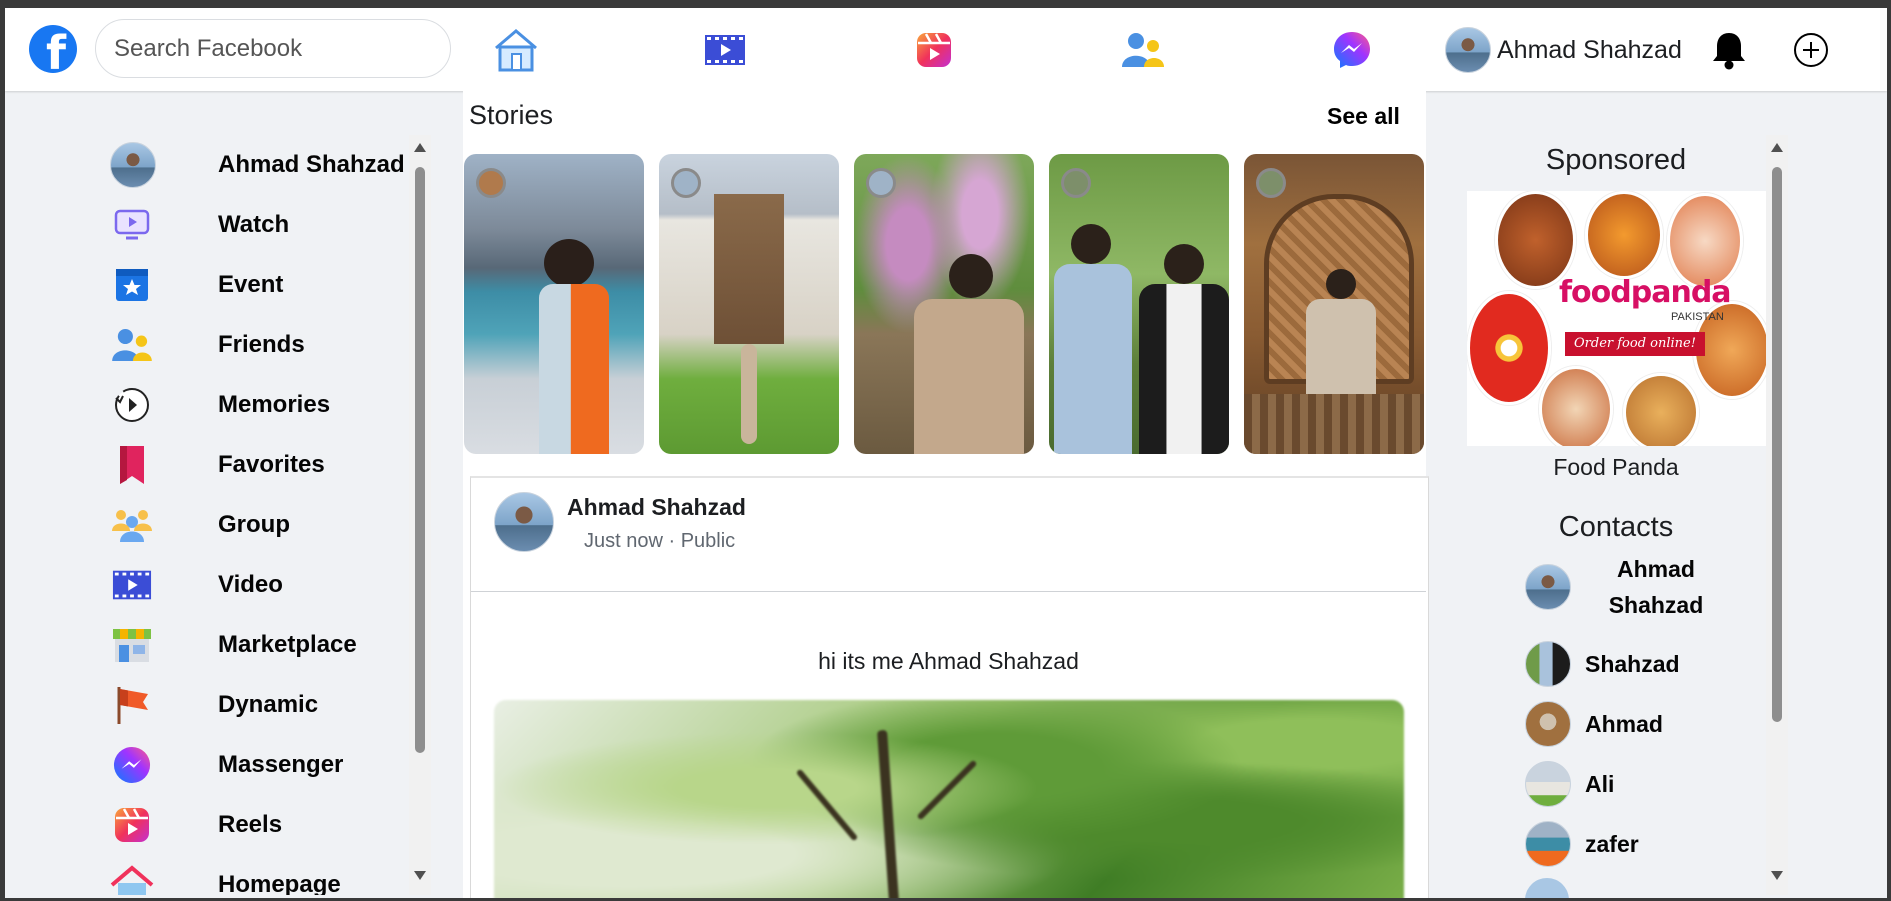 This screenshot has height=901, width=1891. I want to click on ad-caption: Food Panda, so click(1616, 467).